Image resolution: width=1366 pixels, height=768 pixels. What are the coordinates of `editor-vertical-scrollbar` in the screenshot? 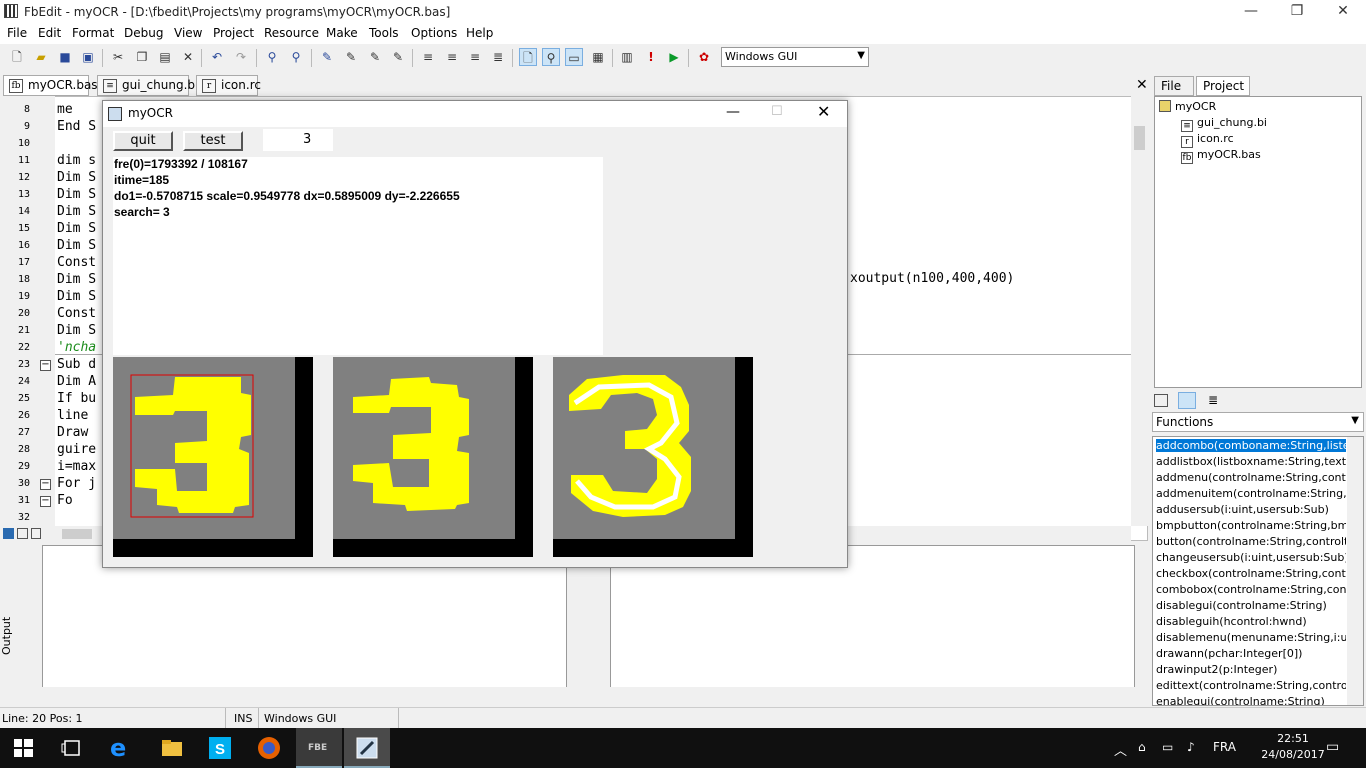 It's located at (1139, 311).